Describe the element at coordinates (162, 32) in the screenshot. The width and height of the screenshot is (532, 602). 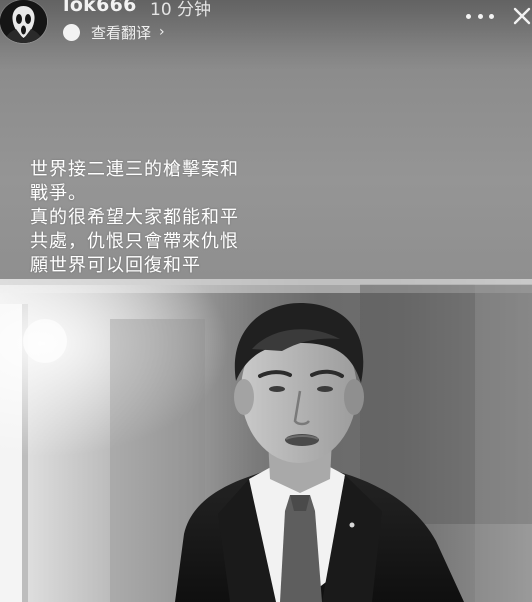
I see `chevron-right-icon: ›` at that location.